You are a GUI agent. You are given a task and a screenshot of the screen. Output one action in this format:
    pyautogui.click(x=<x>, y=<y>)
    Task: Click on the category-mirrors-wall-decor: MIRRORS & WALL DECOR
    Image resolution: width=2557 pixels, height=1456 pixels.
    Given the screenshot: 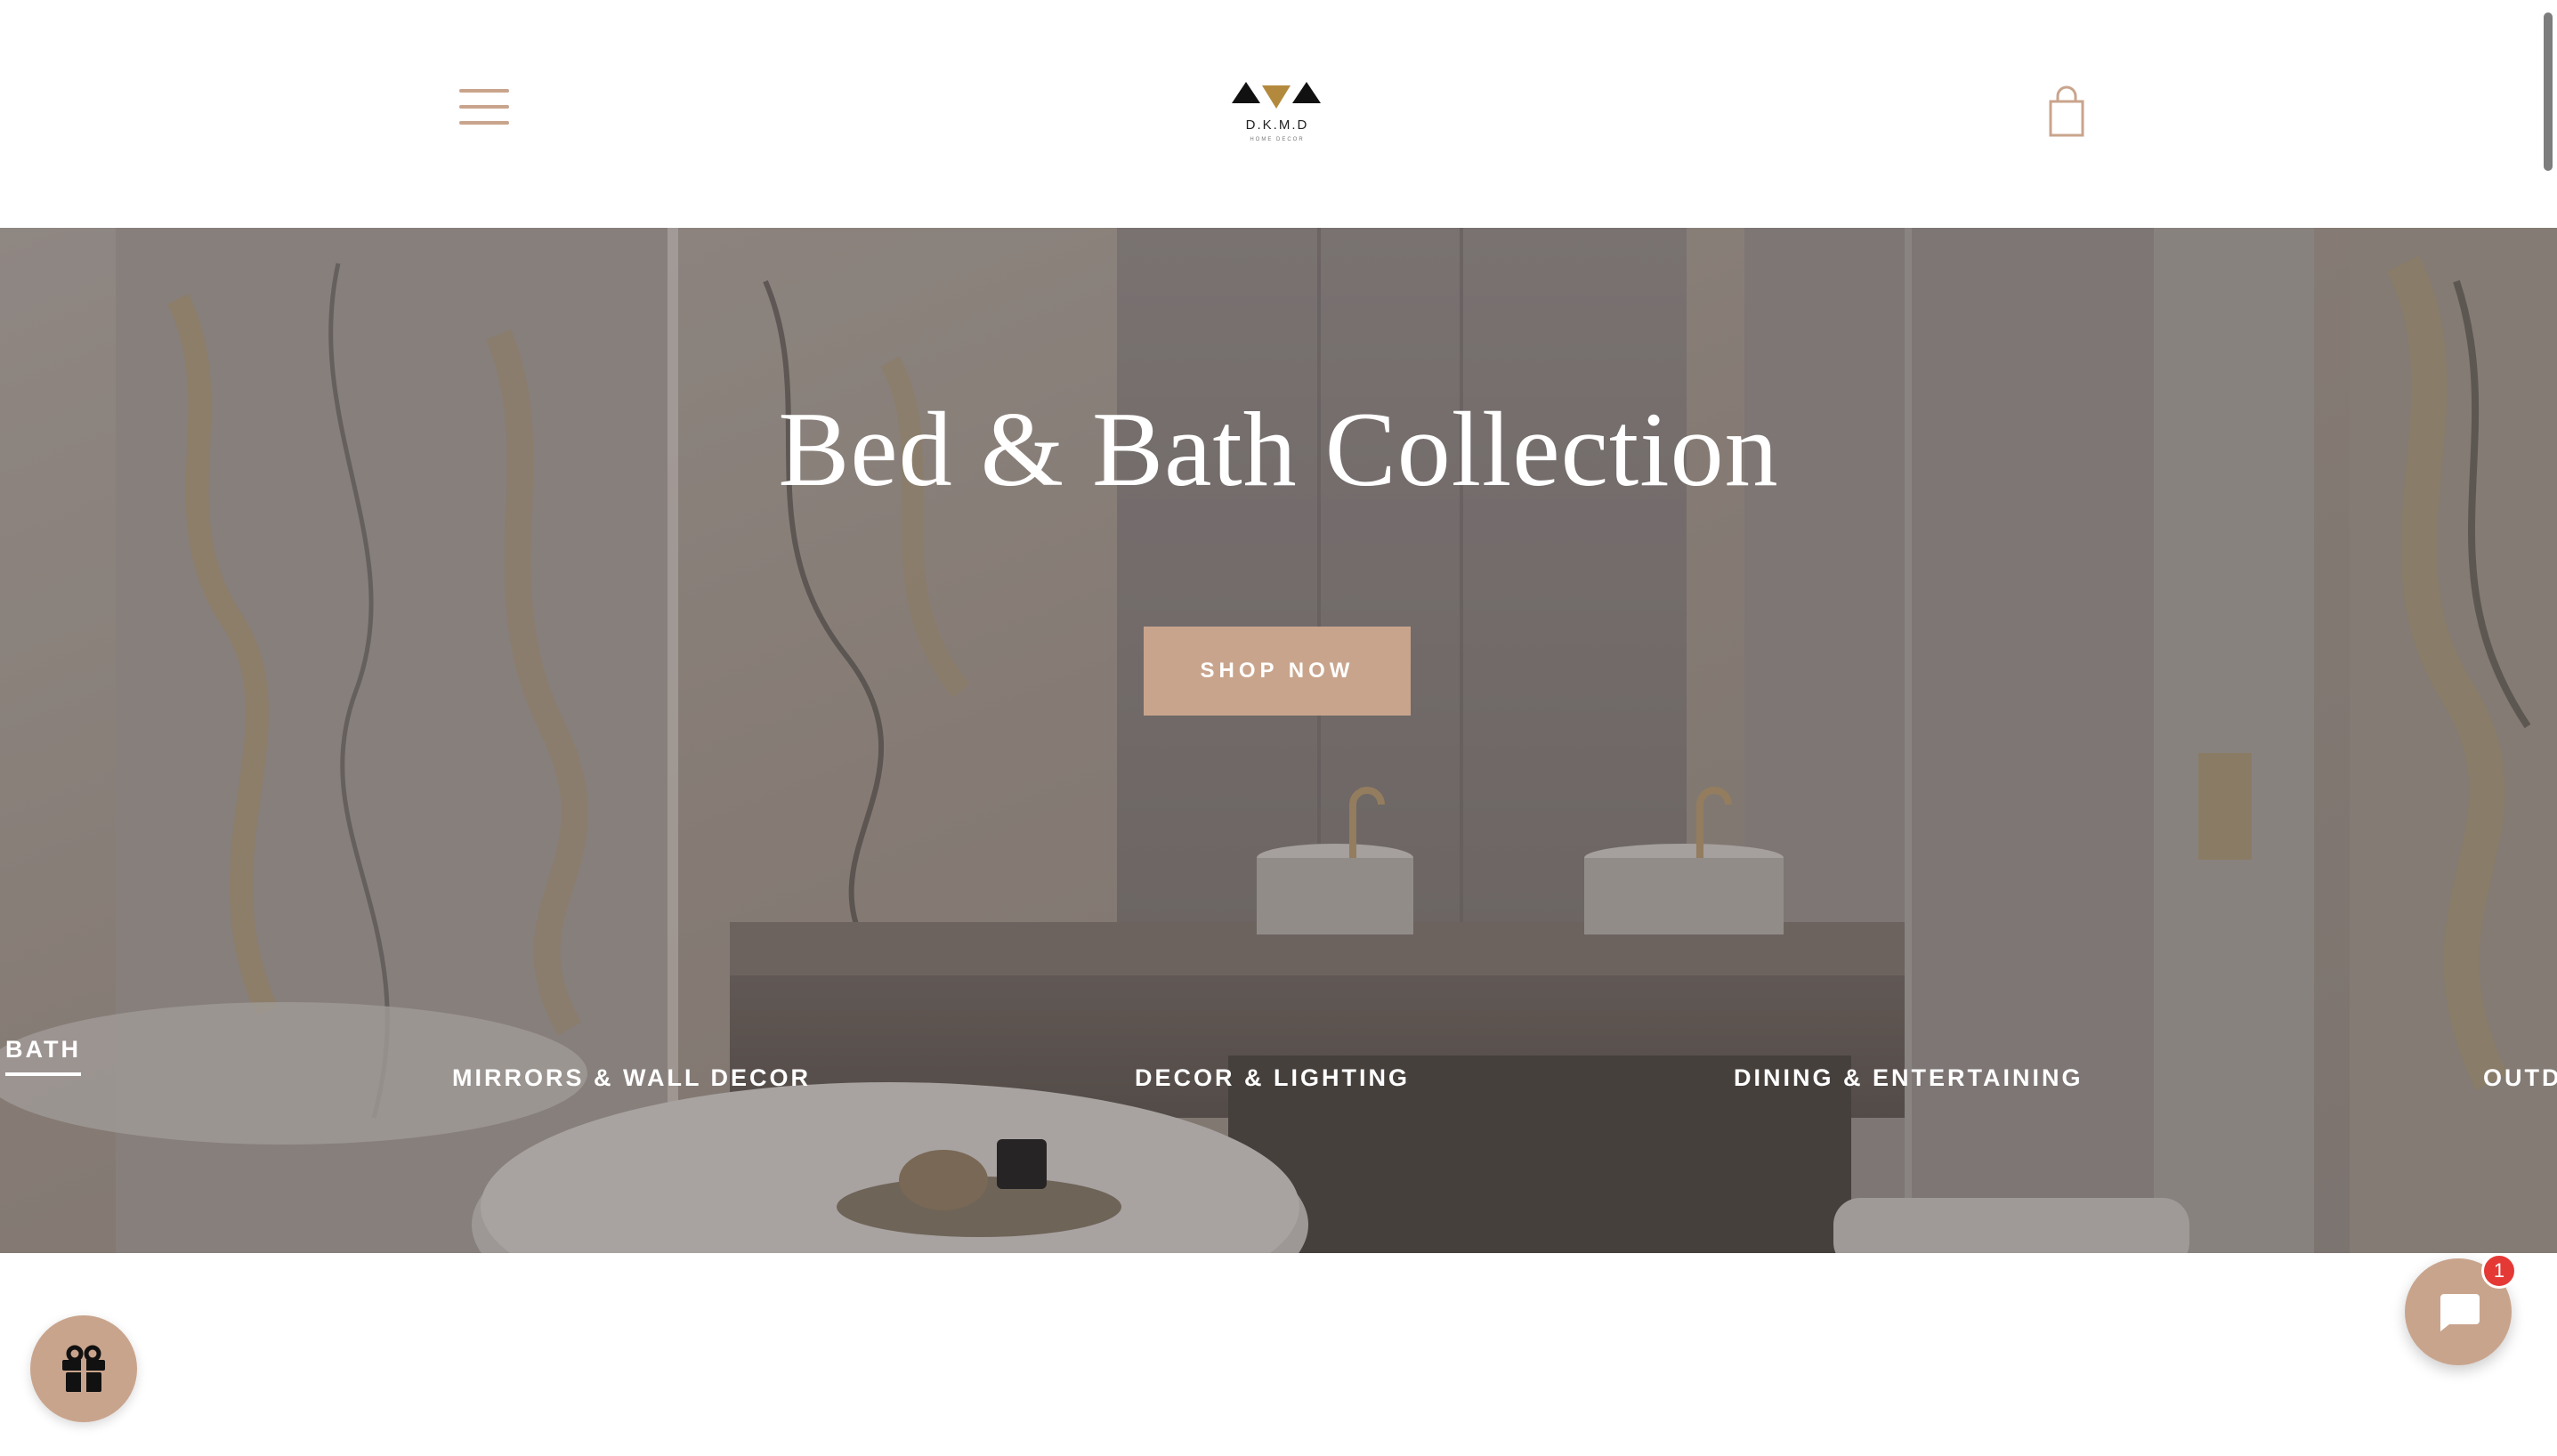 What is the action you would take?
    pyautogui.click(x=631, y=1078)
    